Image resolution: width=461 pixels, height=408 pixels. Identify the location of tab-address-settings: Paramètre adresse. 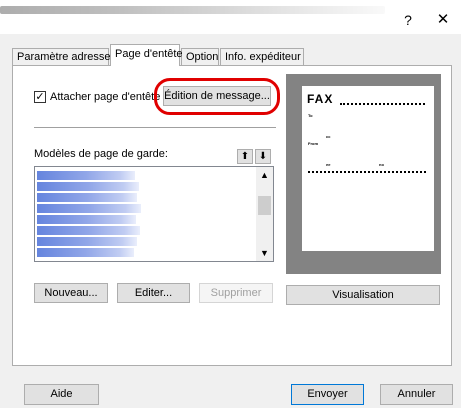
(61, 56).